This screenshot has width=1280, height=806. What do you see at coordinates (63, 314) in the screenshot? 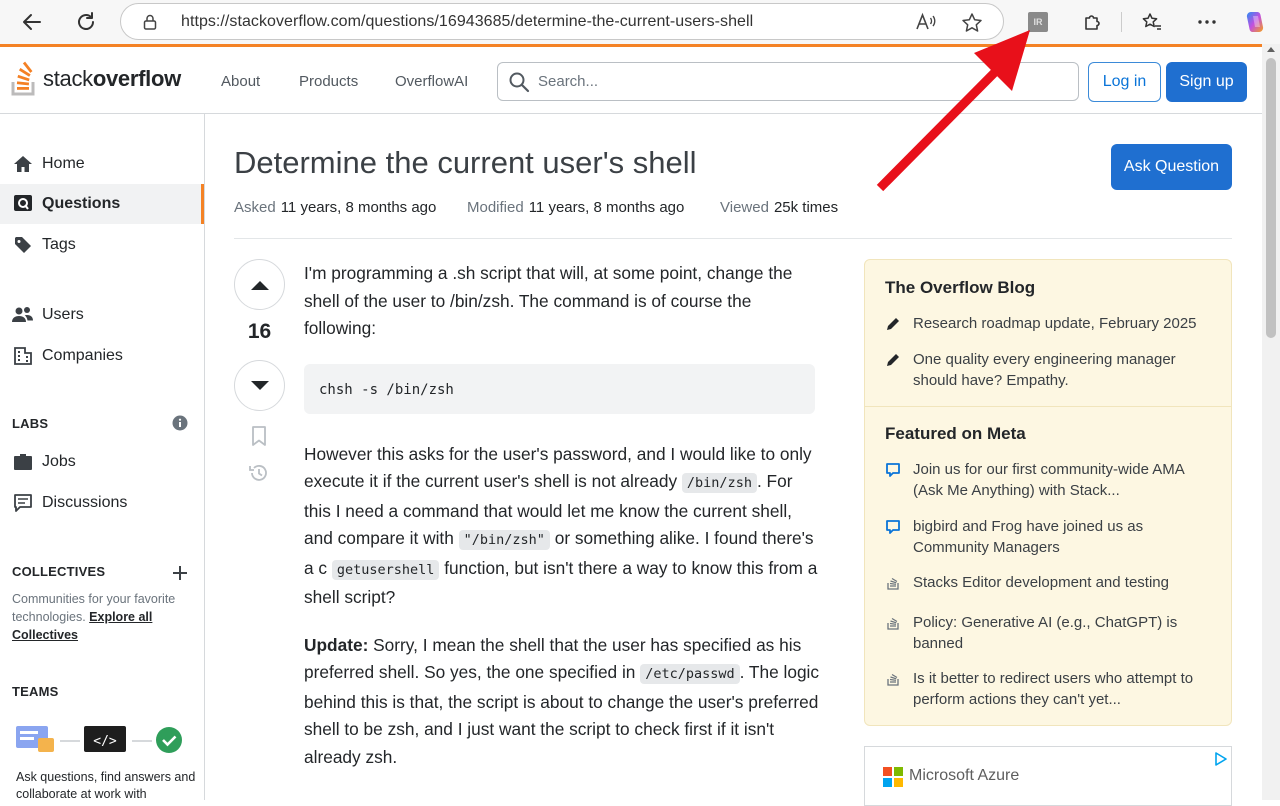
I see `sidebar-item-label: Users` at bounding box center [63, 314].